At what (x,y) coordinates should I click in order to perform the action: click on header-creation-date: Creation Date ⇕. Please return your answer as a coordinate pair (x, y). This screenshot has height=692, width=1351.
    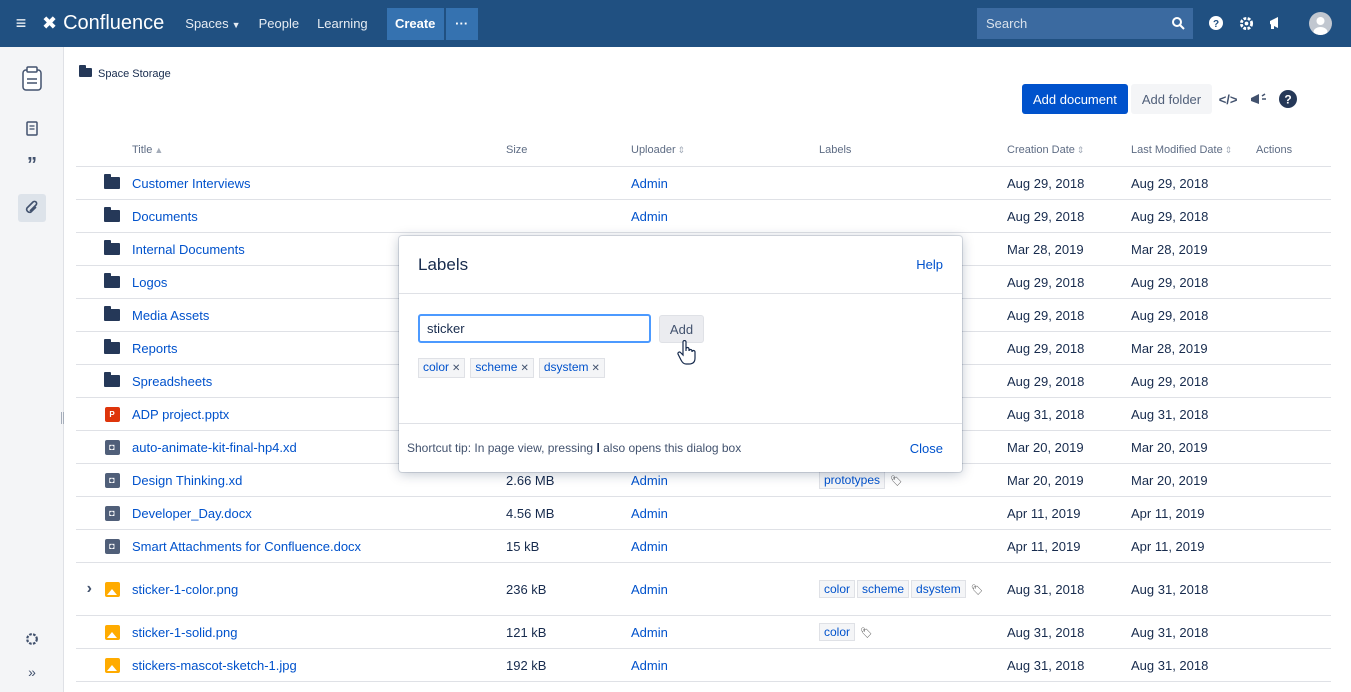
    Looking at the image, I should click on (1069, 150).